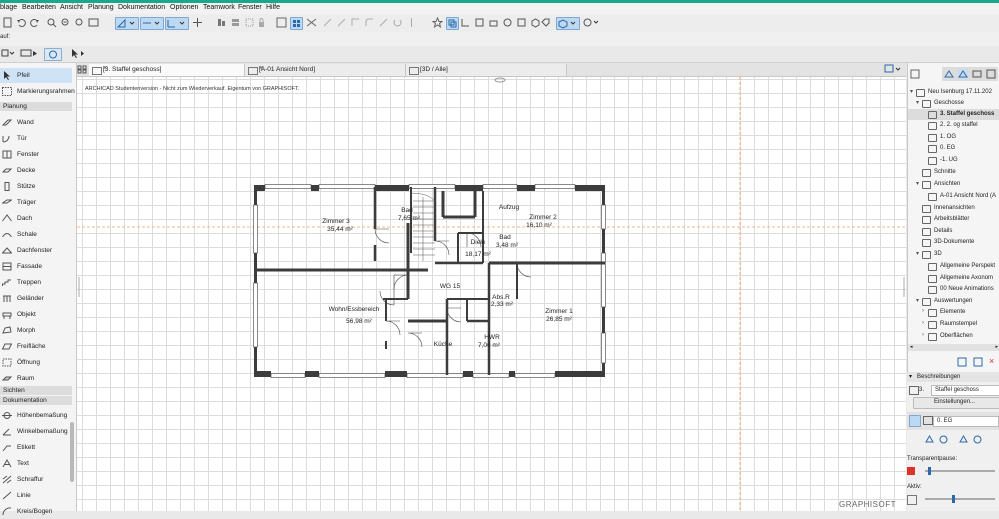  I want to click on nav-3d-dokumente: 3D-Dokumente, so click(953, 242).